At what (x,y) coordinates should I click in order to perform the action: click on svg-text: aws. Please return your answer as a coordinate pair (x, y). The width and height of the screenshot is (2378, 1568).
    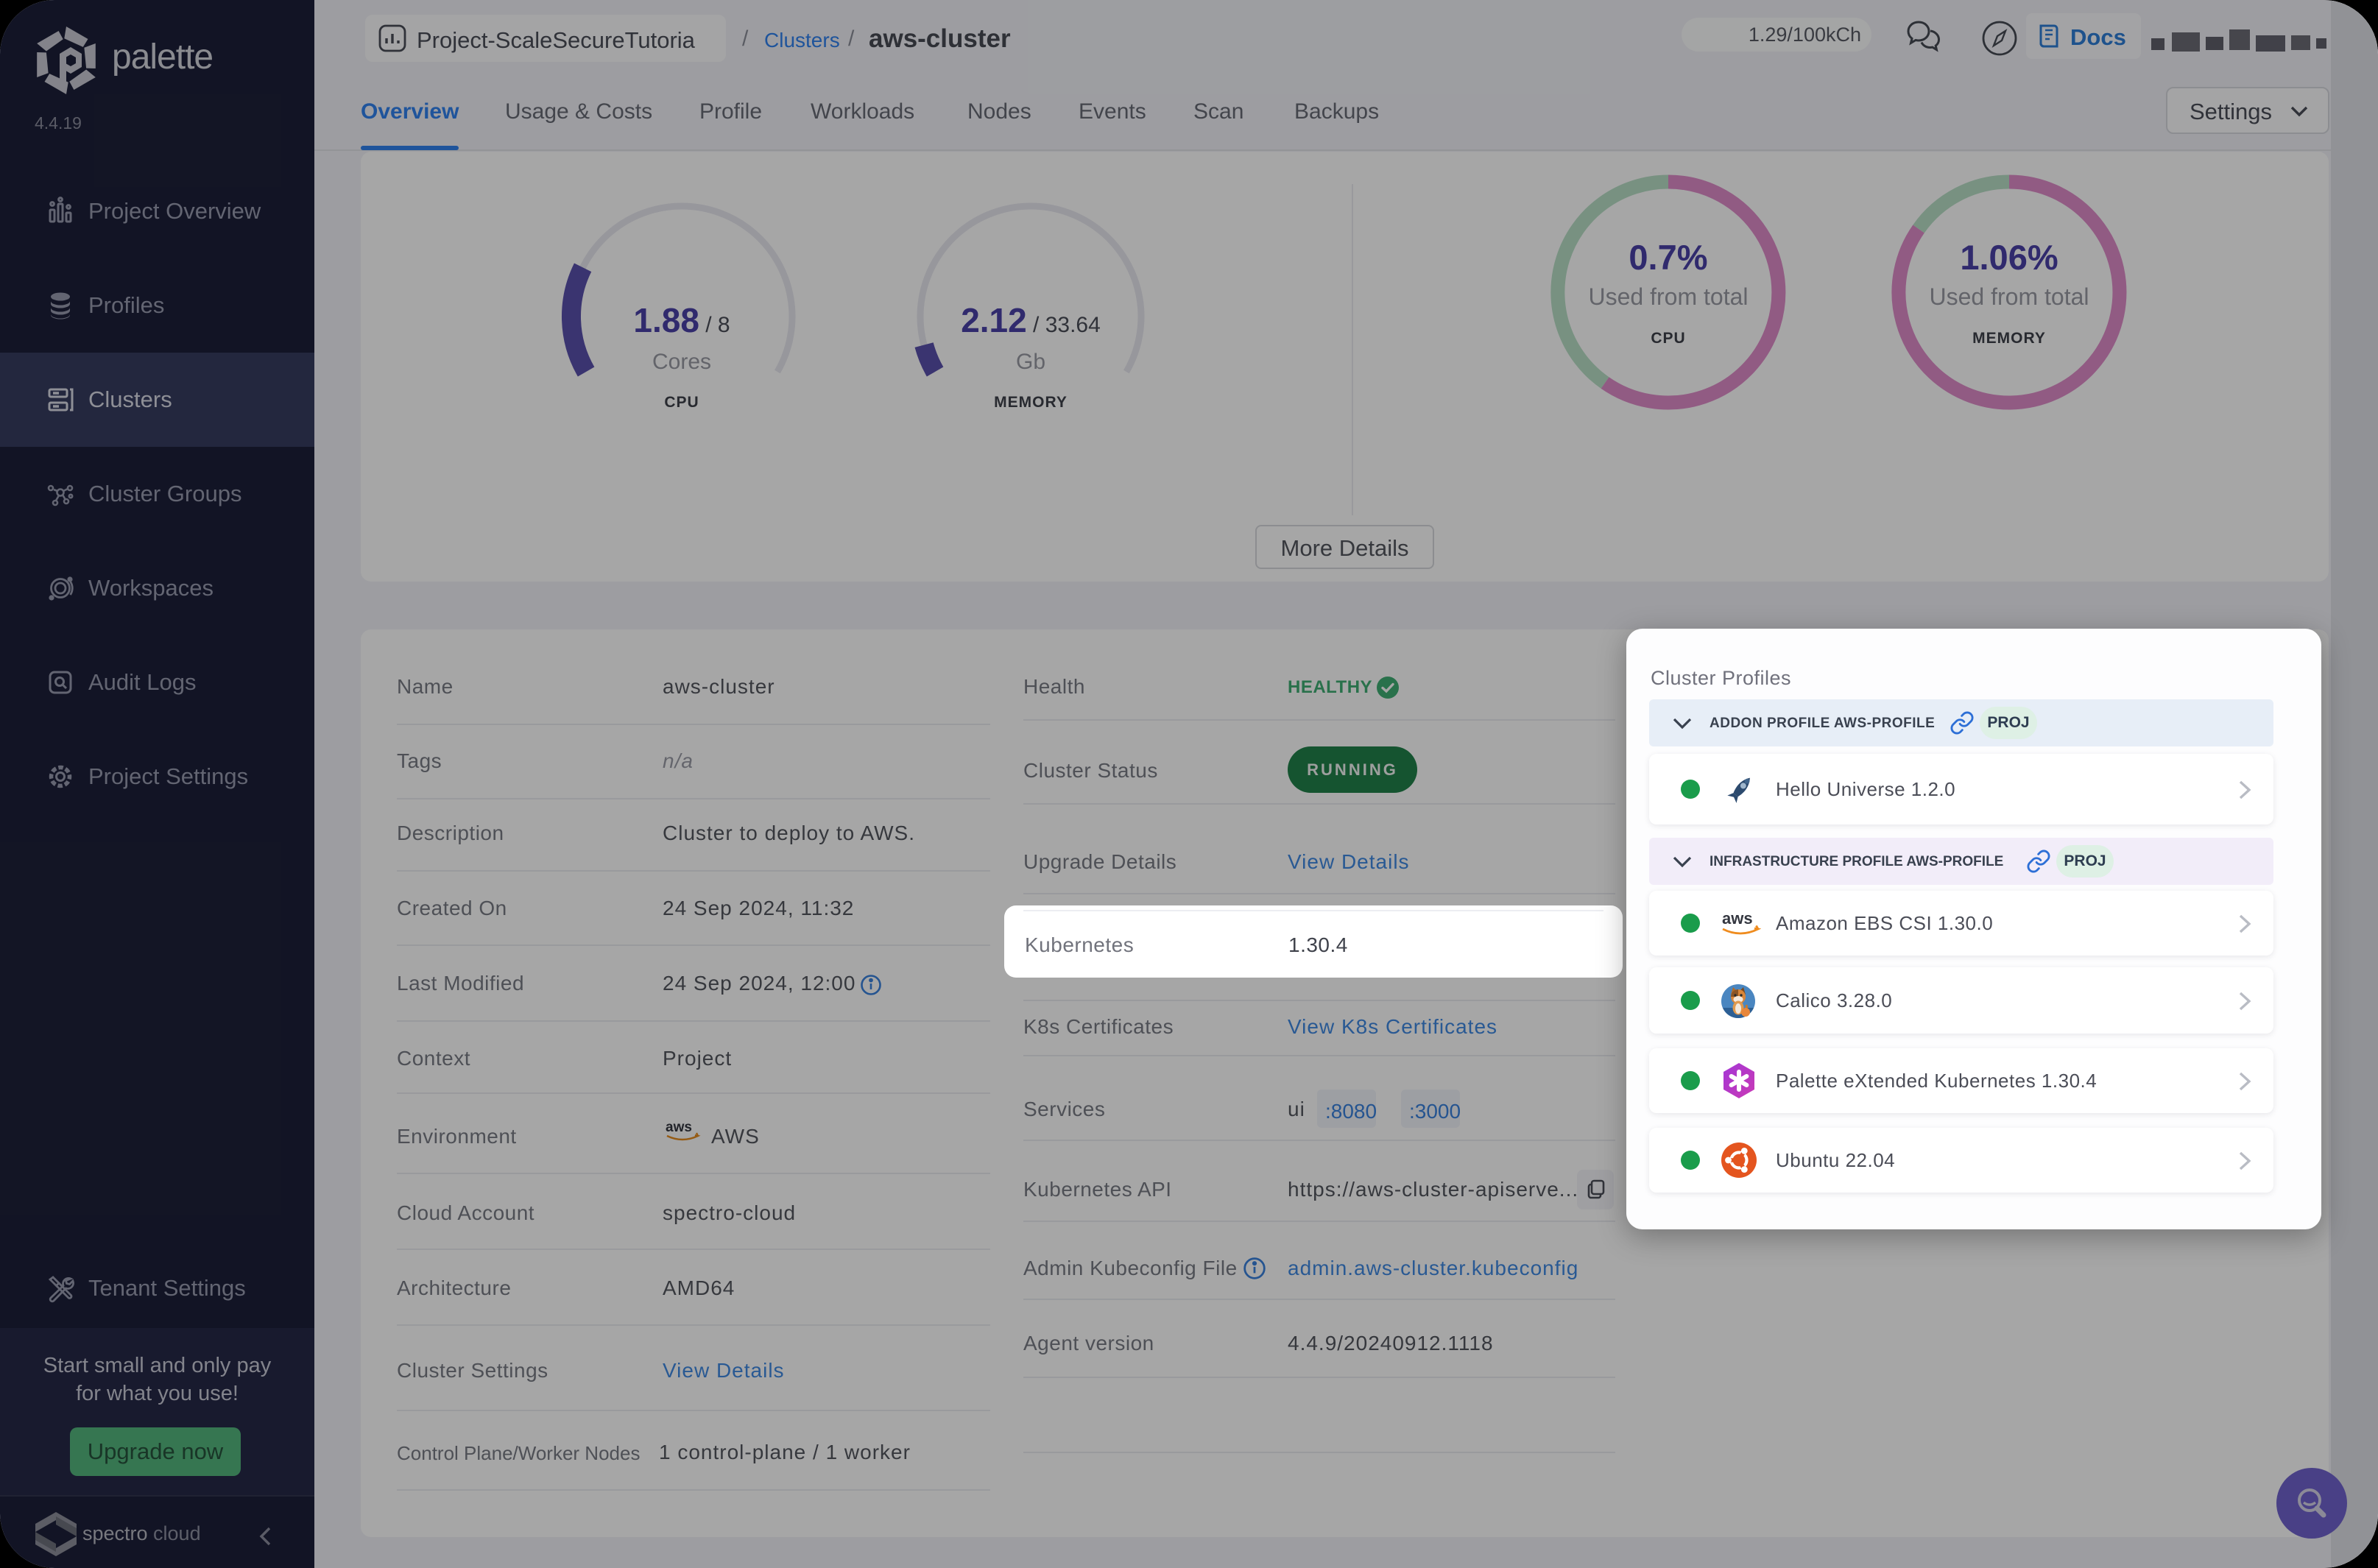
    Looking at the image, I should click on (1737, 919).